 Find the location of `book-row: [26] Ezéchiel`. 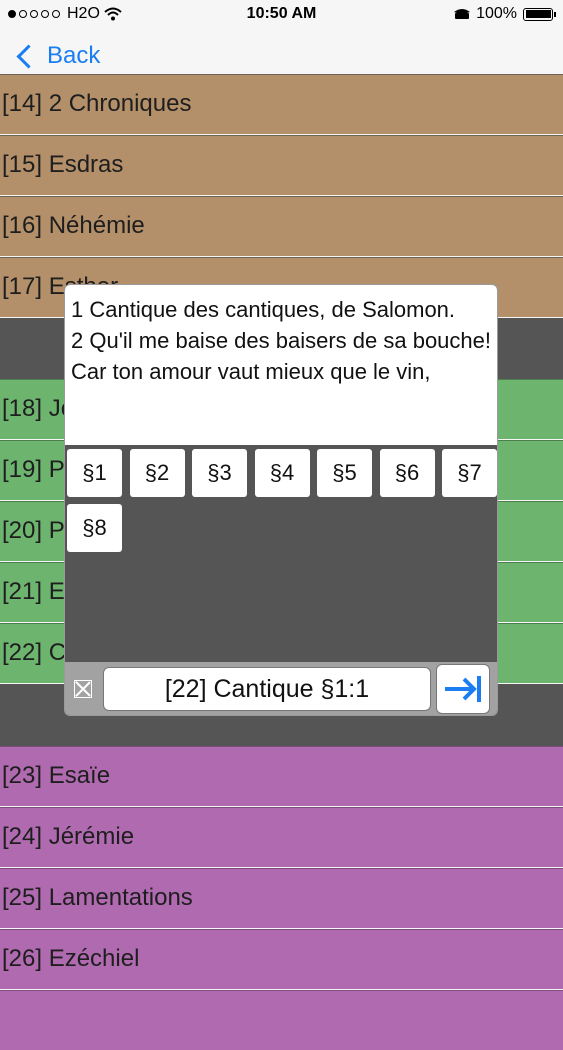

book-row: [26] Ezéchiel is located at coordinates (281, 959).